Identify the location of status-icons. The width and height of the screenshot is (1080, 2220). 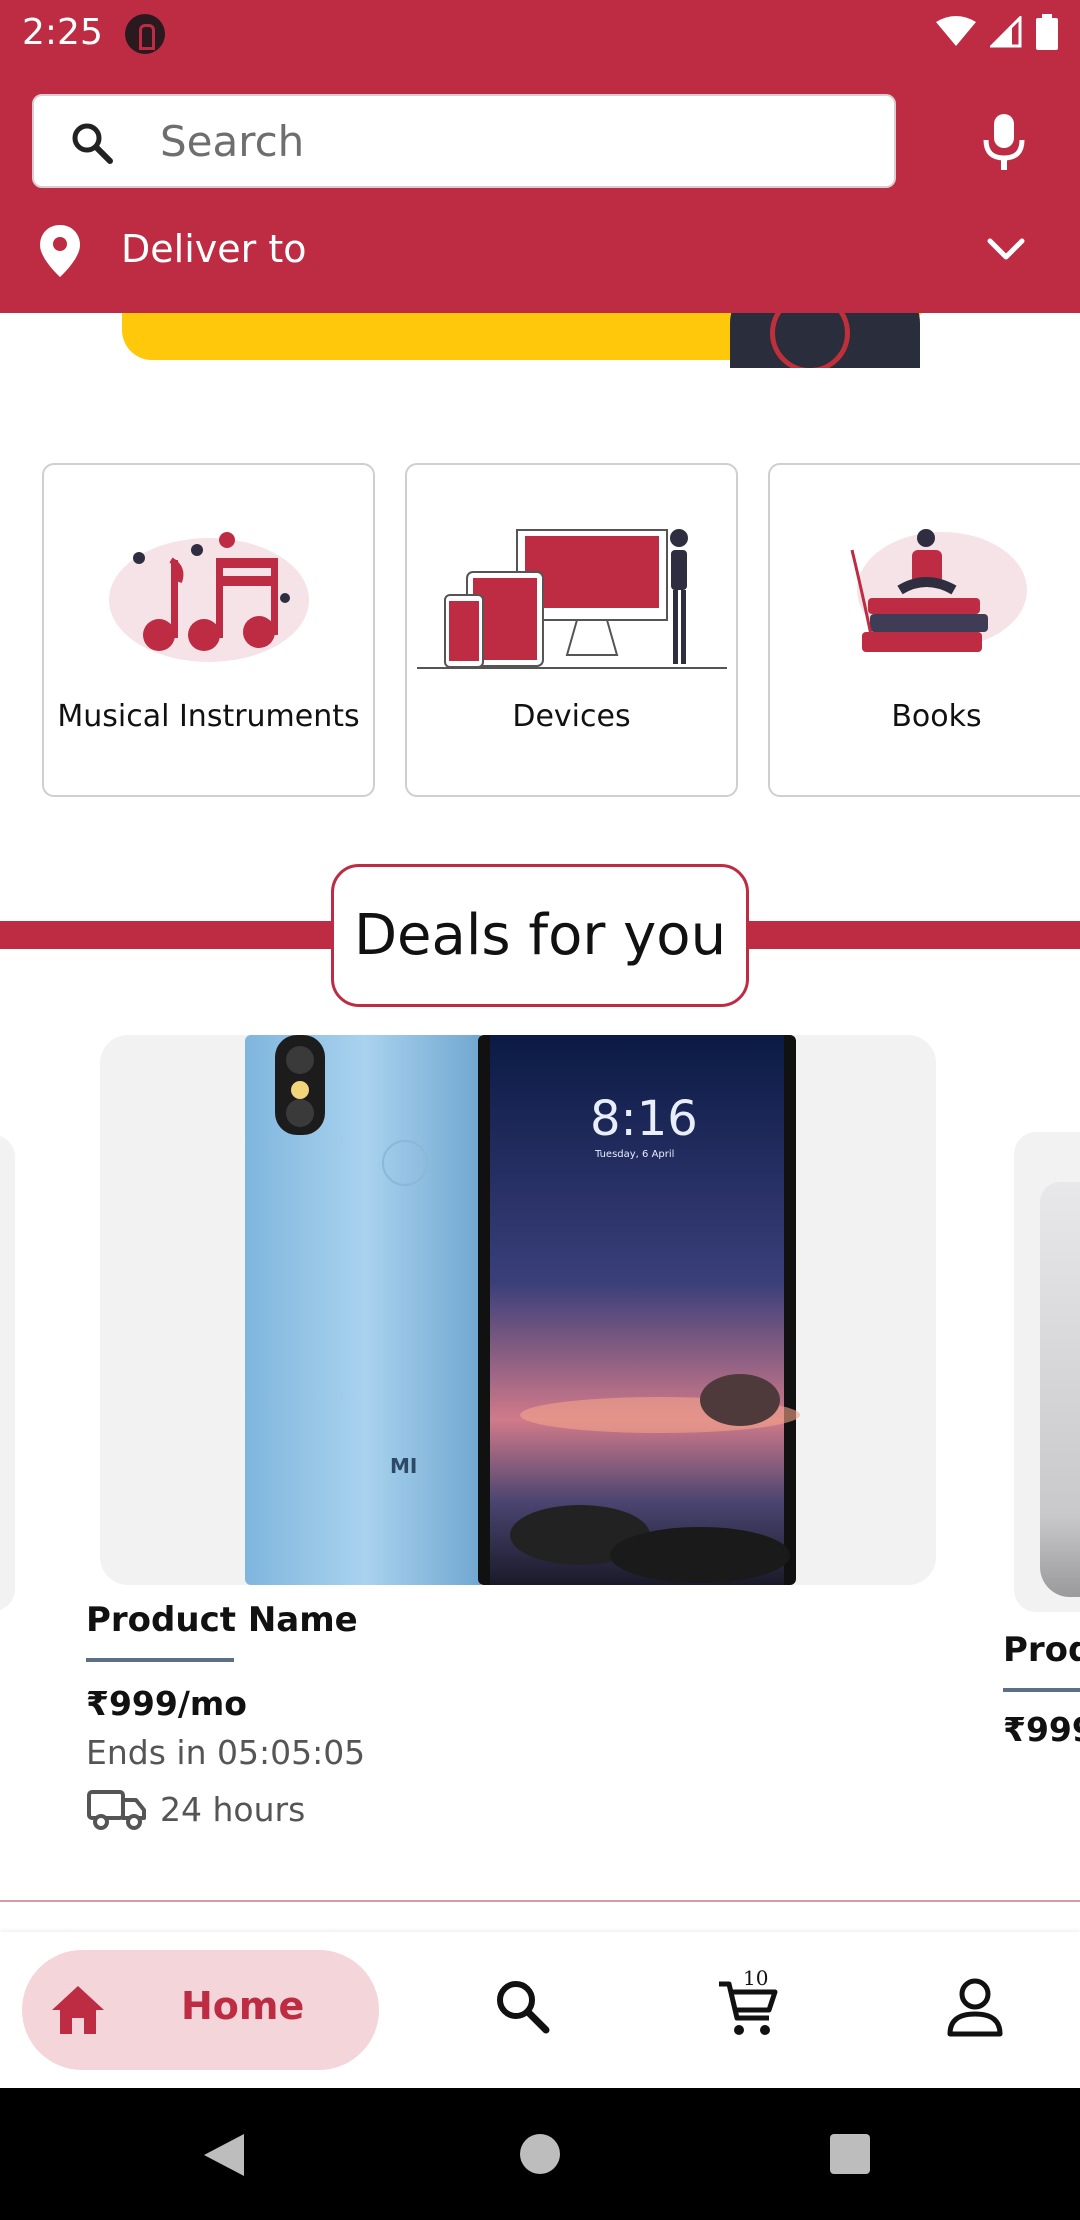
(997, 32).